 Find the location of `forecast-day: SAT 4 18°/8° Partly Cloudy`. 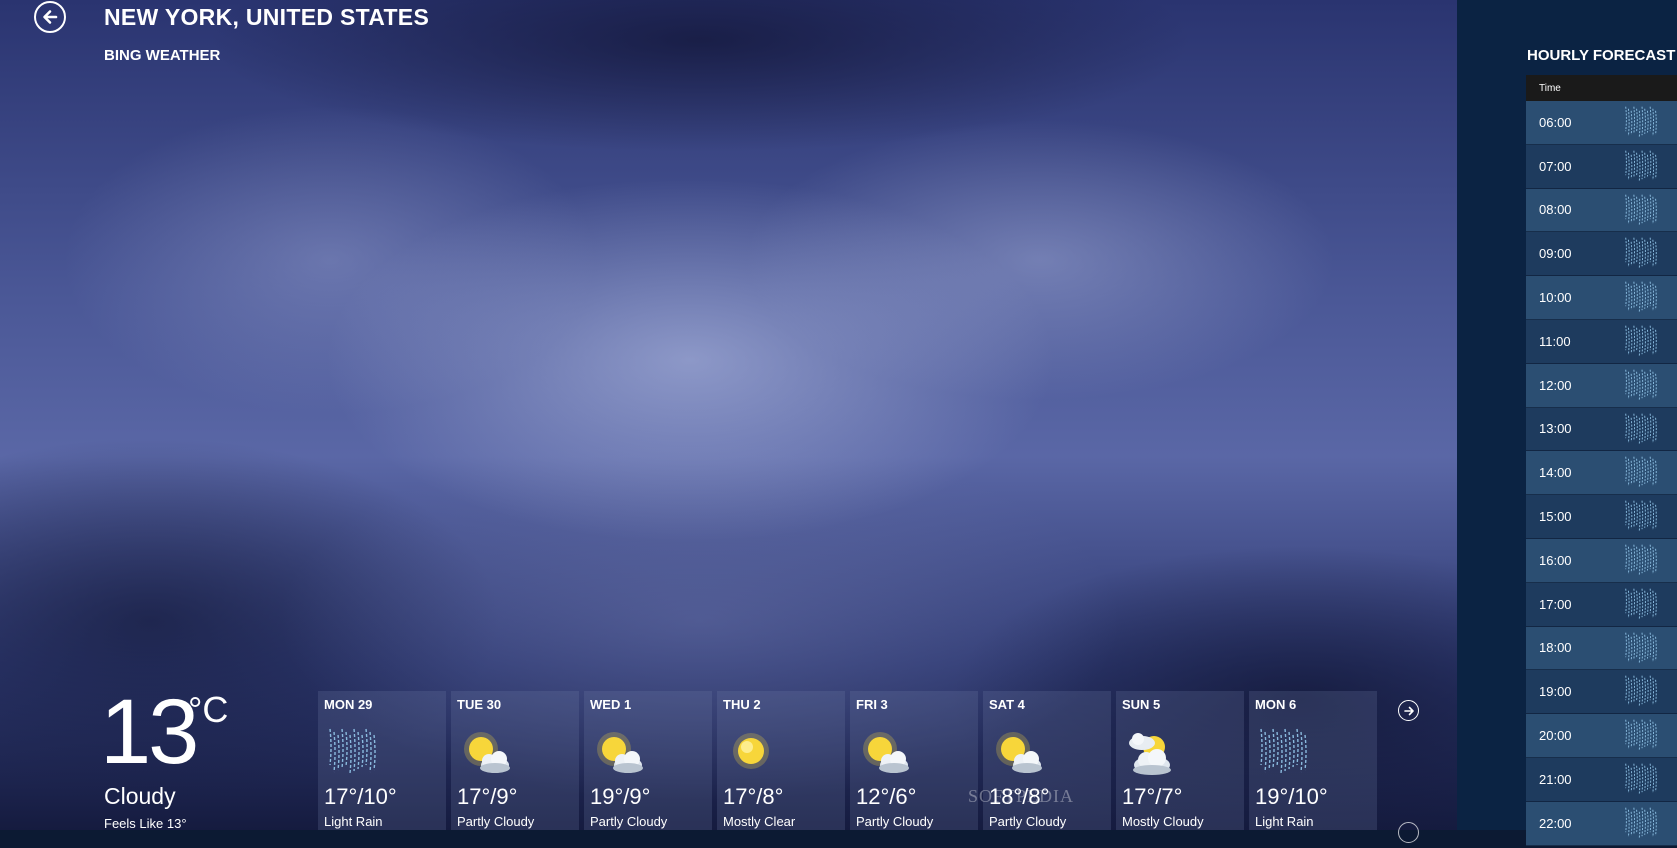

forecast-day: SAT 4 18°/8° Partly Cloudy is located at coordinates (1047, 760).